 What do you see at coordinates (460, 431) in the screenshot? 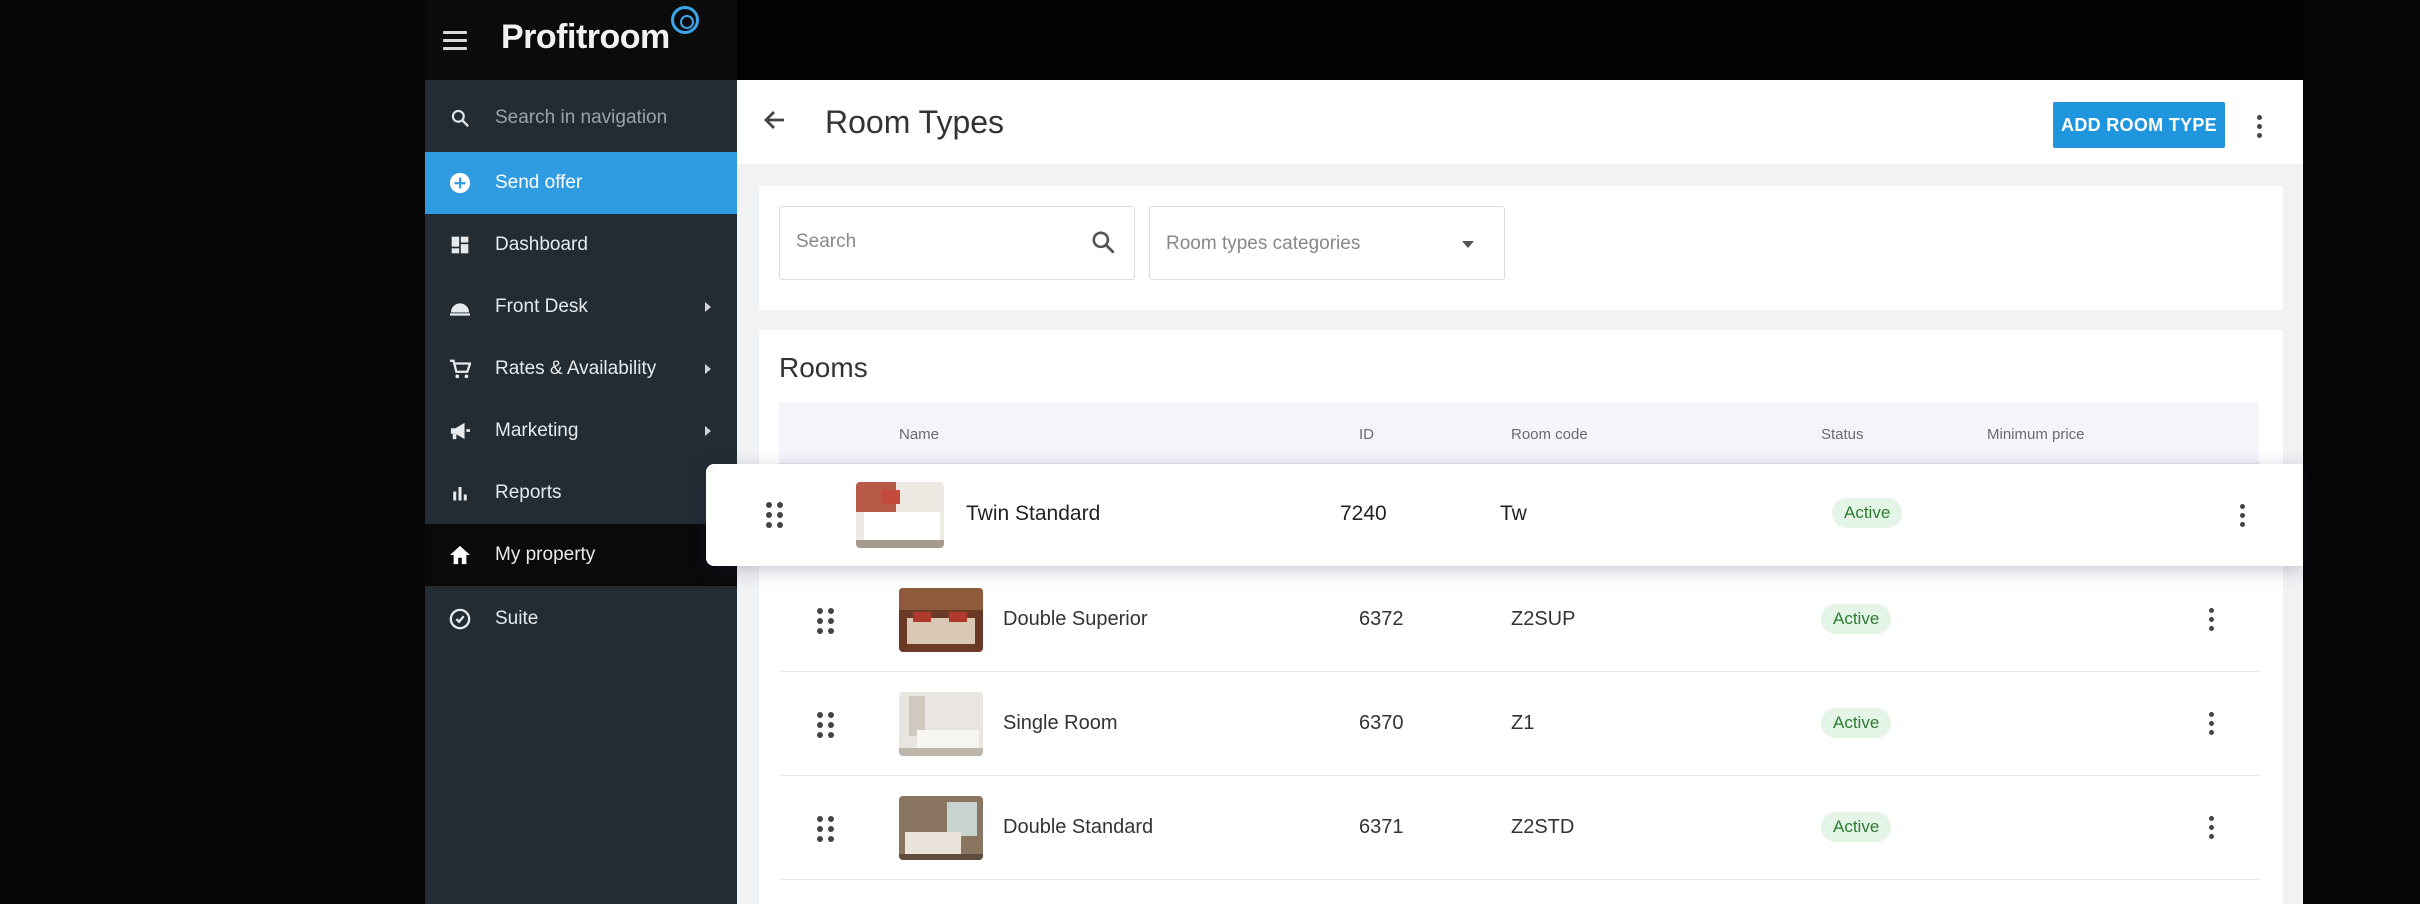
I see `megaphone-icon` at bounding box center [460, 431].